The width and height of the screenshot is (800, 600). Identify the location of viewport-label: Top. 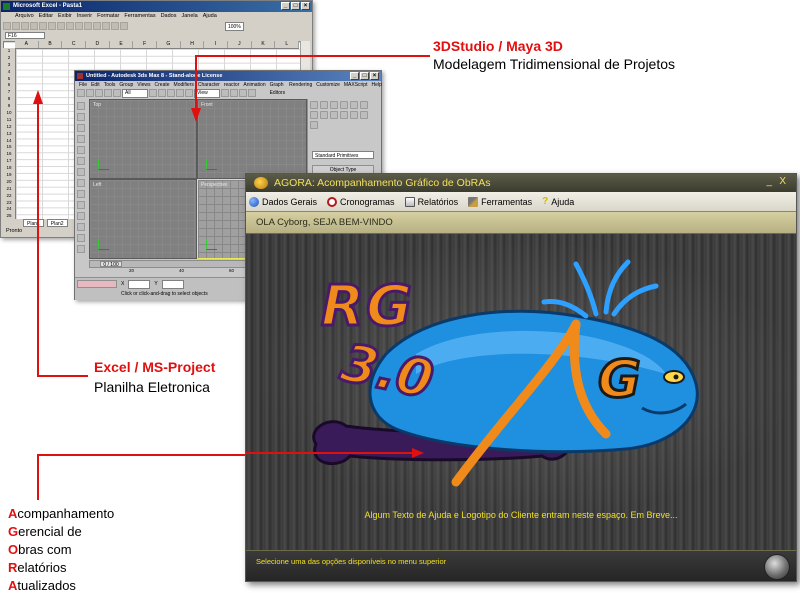
(97, 105).